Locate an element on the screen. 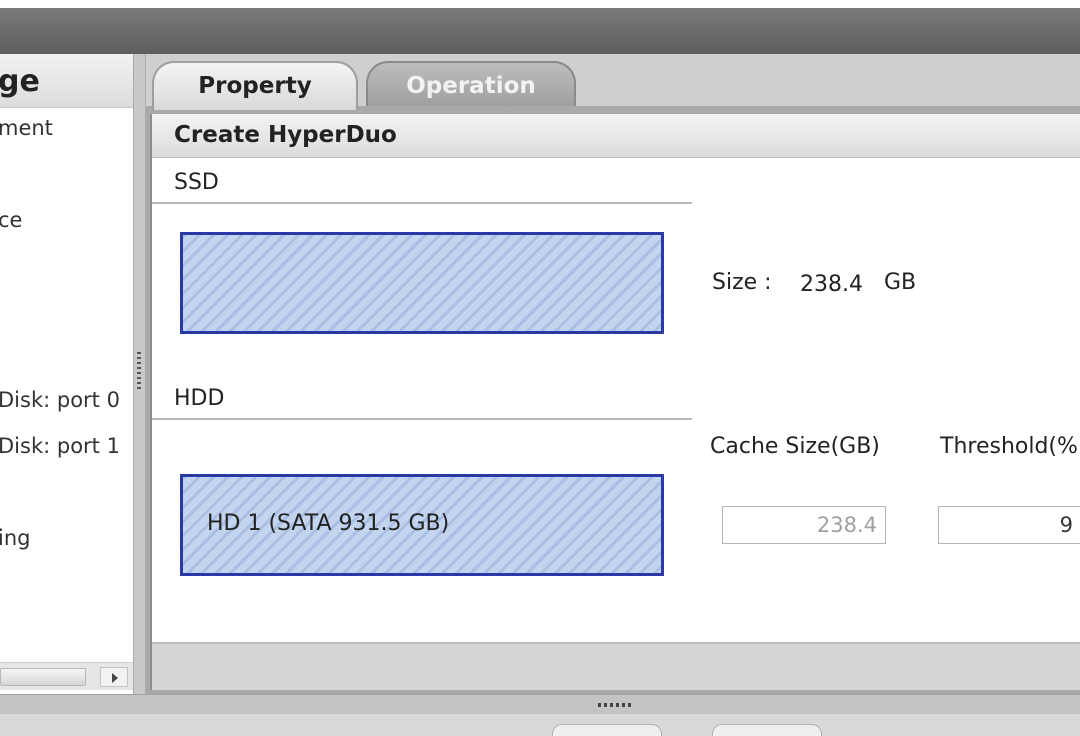 The image size is (1080, 736). tab-property: Property is located at coordinates (255, 85).